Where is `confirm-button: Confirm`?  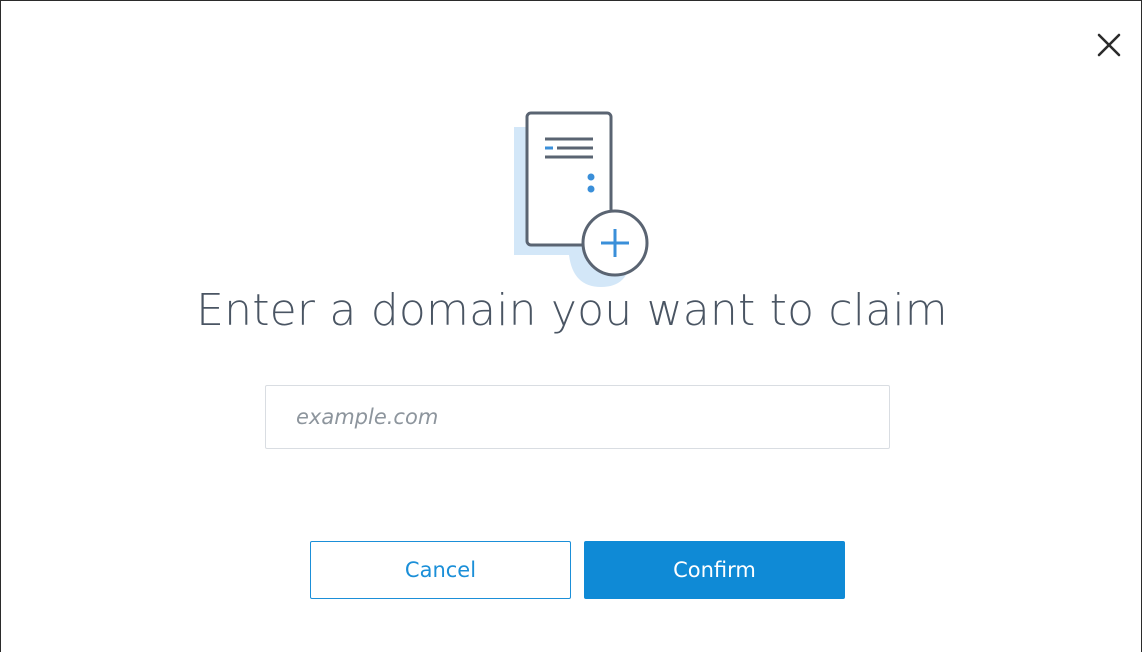
confirm-button: Confirm is located at coordinates (714, 570).